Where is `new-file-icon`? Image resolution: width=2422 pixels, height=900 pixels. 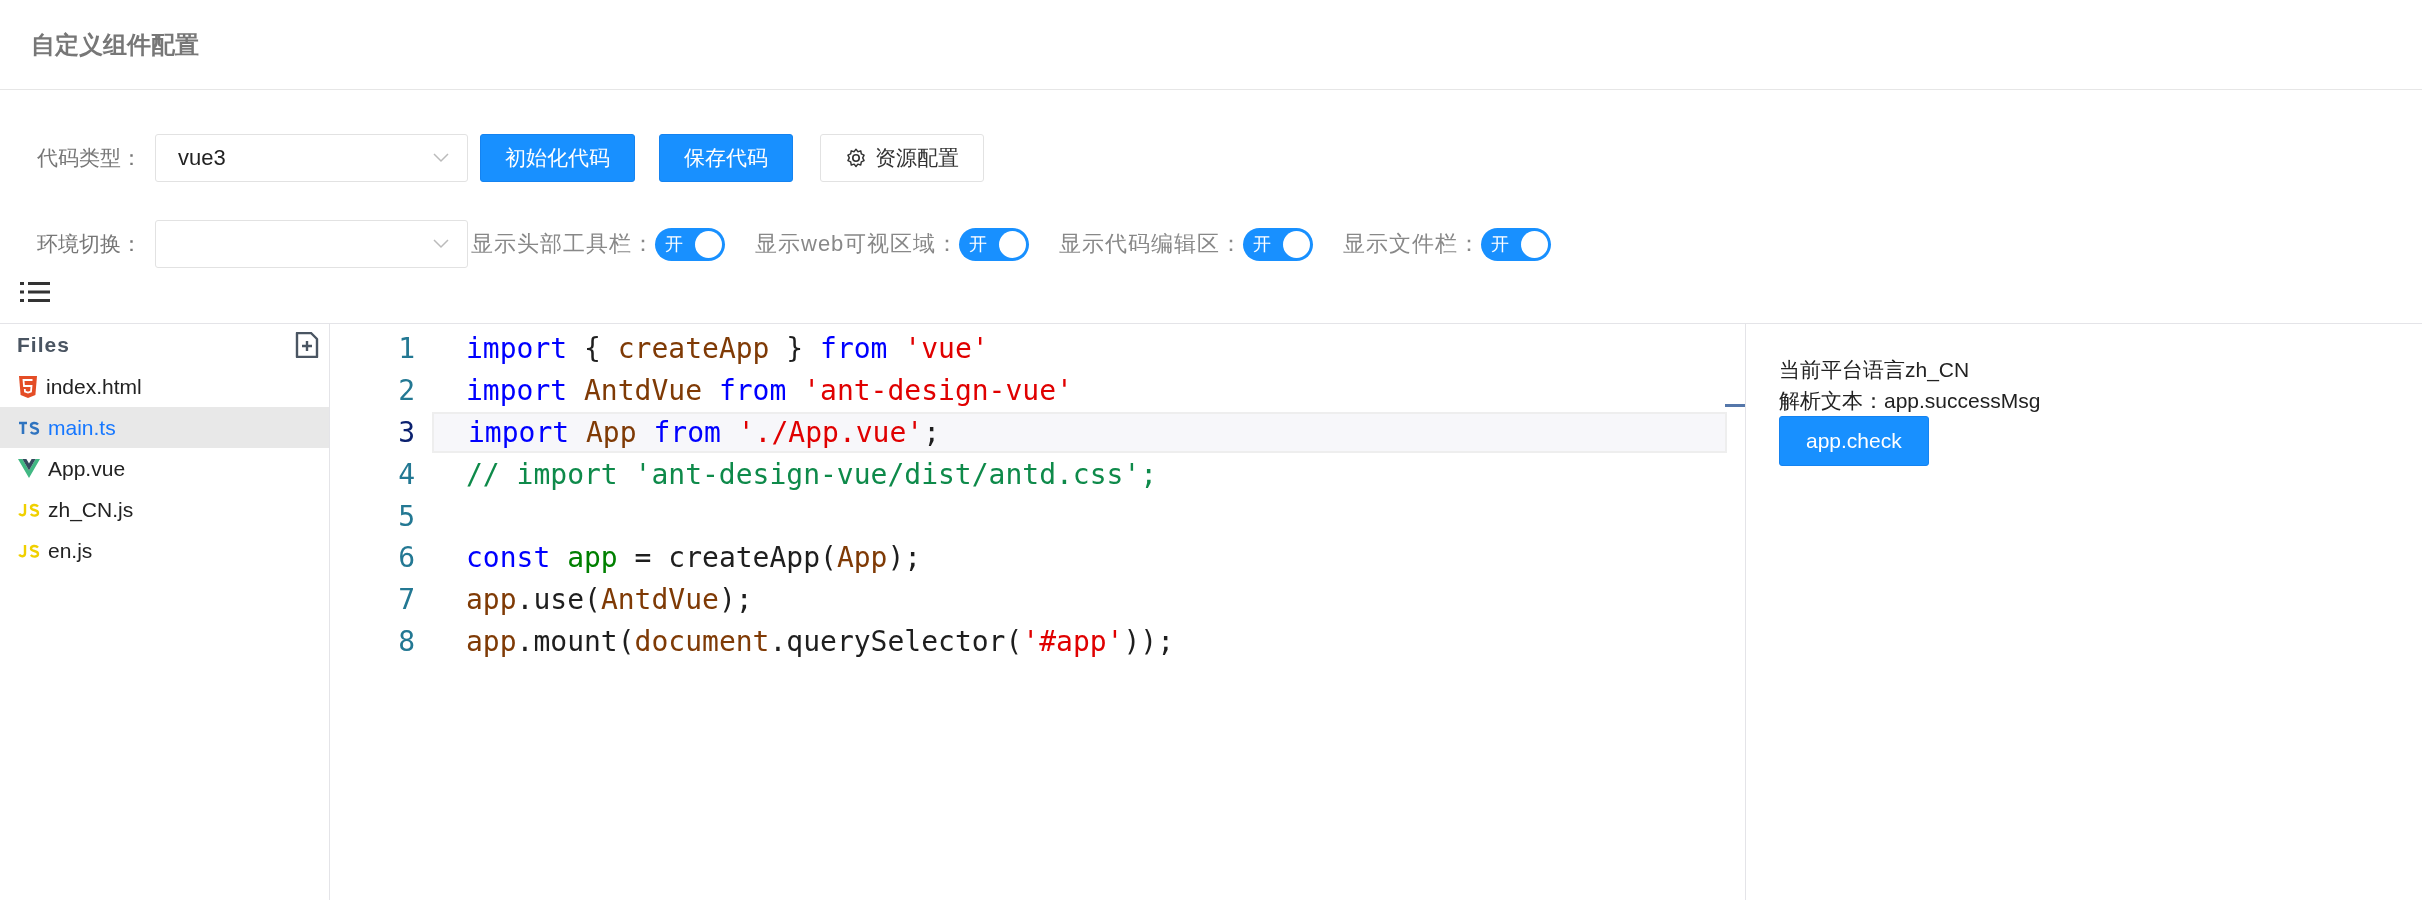 new-file-icon is located at coordinates (307, 345).